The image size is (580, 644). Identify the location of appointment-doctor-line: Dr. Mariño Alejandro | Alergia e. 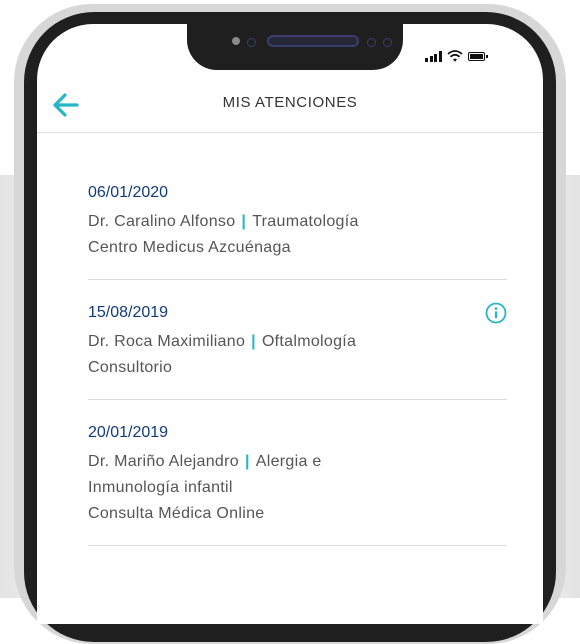
(297, 462).